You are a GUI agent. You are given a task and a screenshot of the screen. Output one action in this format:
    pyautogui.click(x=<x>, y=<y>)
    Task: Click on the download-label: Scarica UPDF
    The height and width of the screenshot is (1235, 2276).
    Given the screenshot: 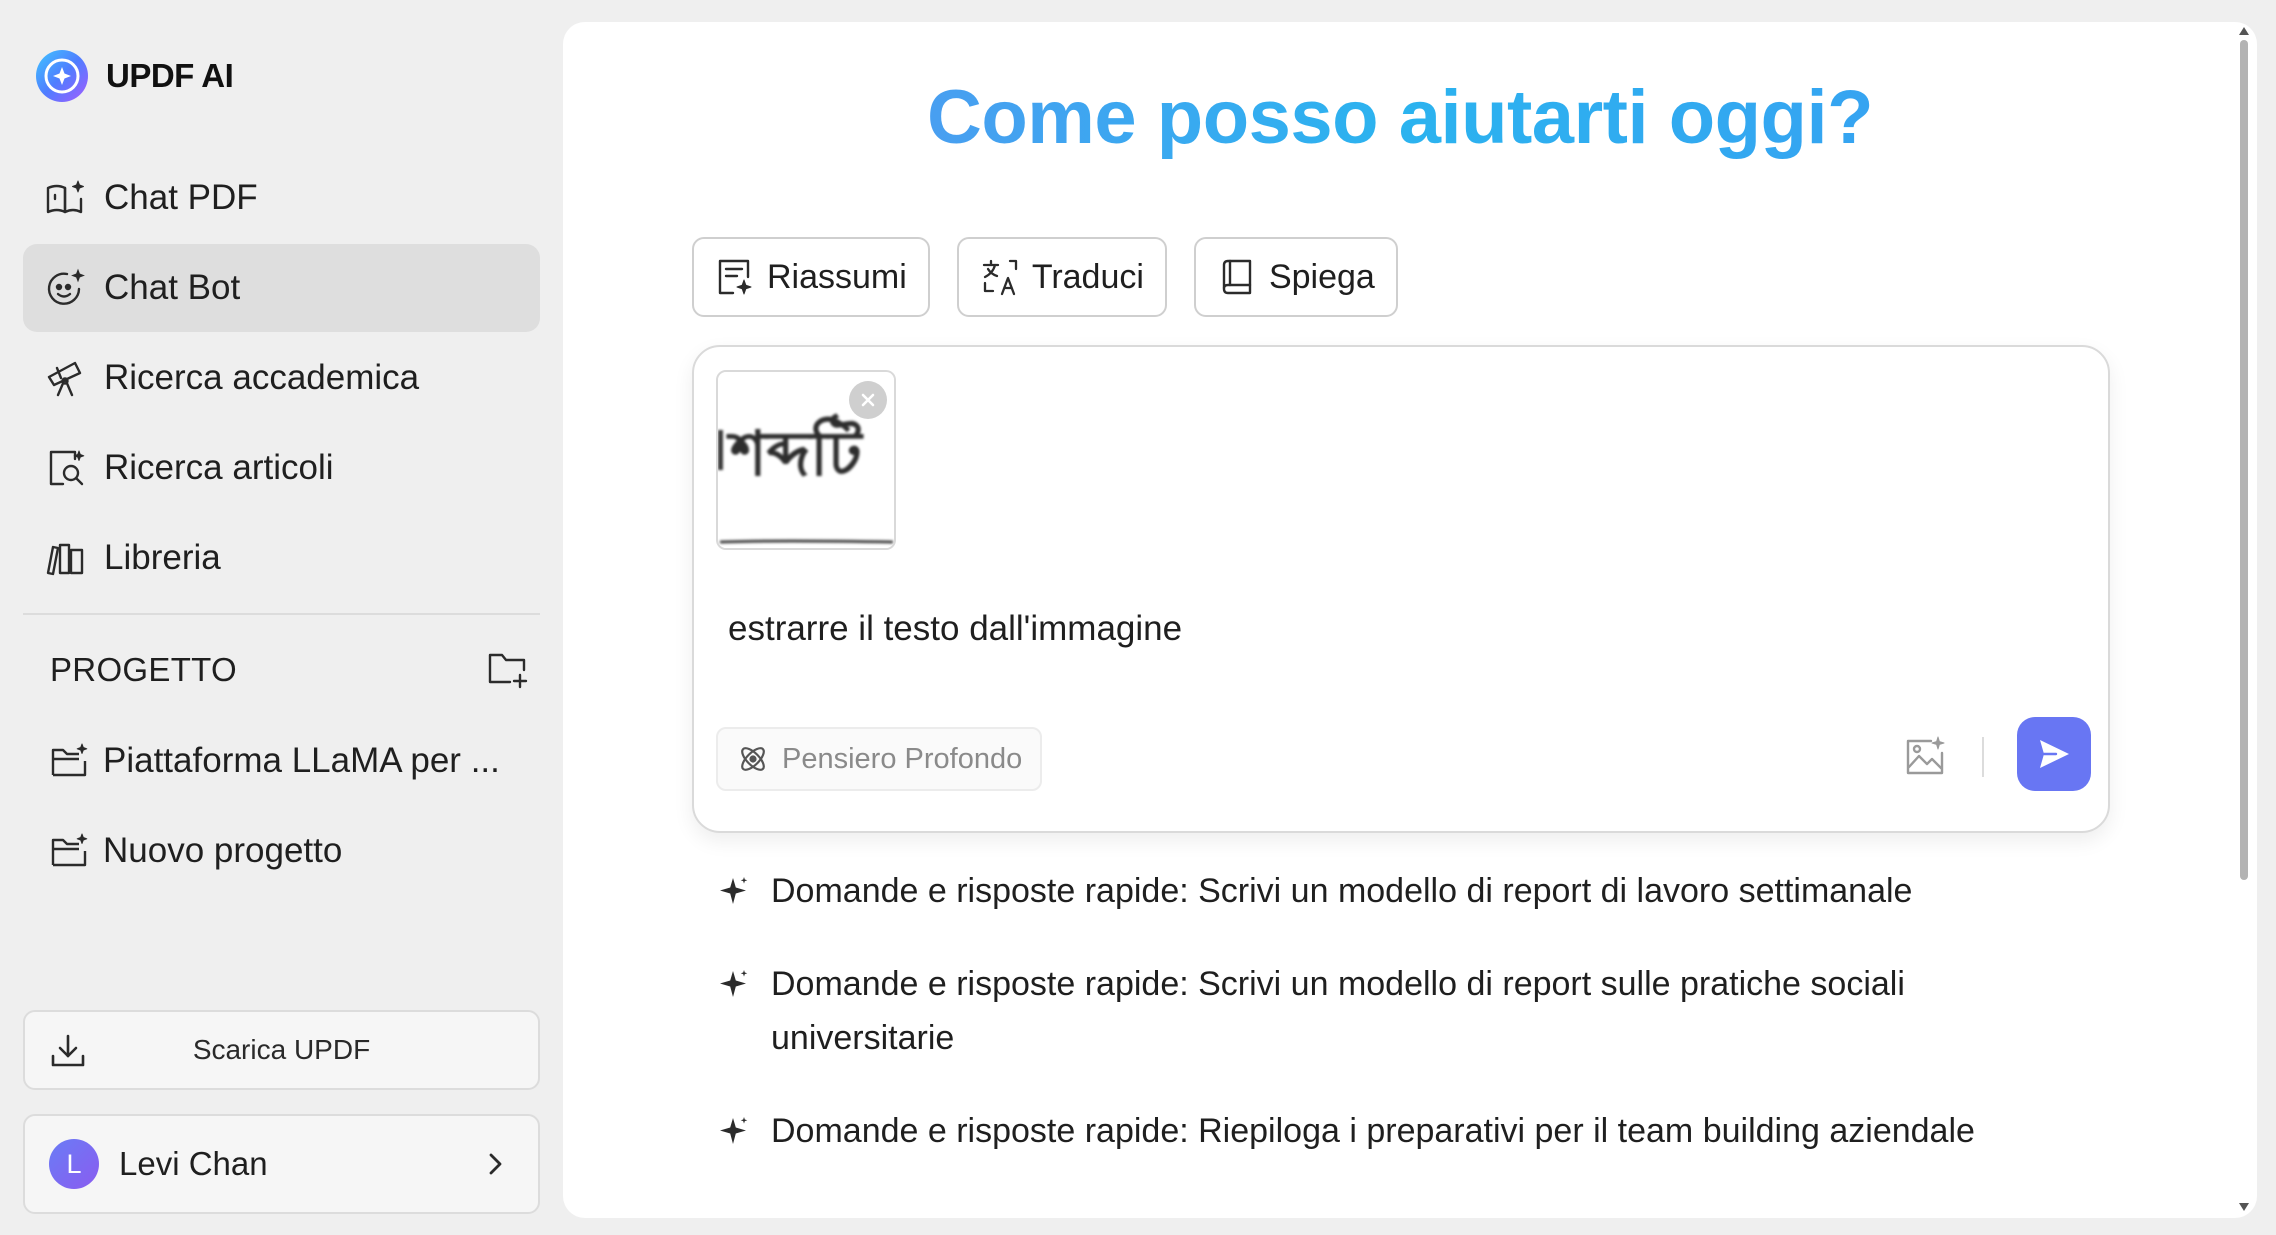 What is the action you would take?
    pyautogui.click(x=281, y=1049)
    